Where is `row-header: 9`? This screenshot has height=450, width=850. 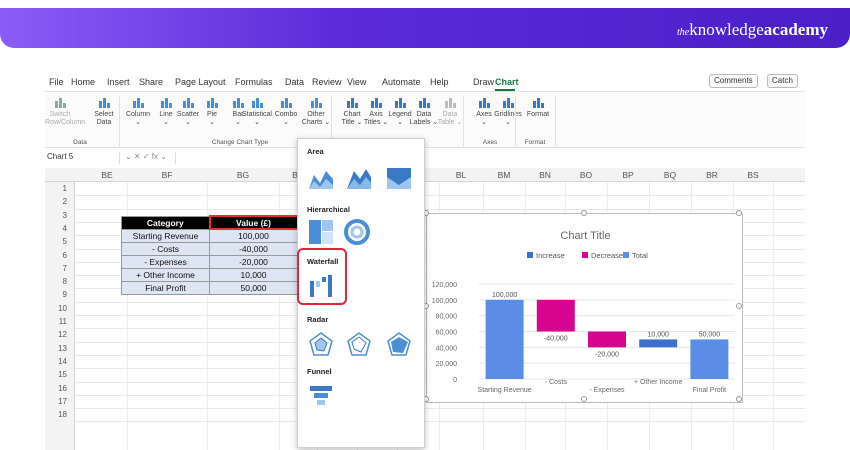
row-header: 9 is located at coordinates (60, 294).